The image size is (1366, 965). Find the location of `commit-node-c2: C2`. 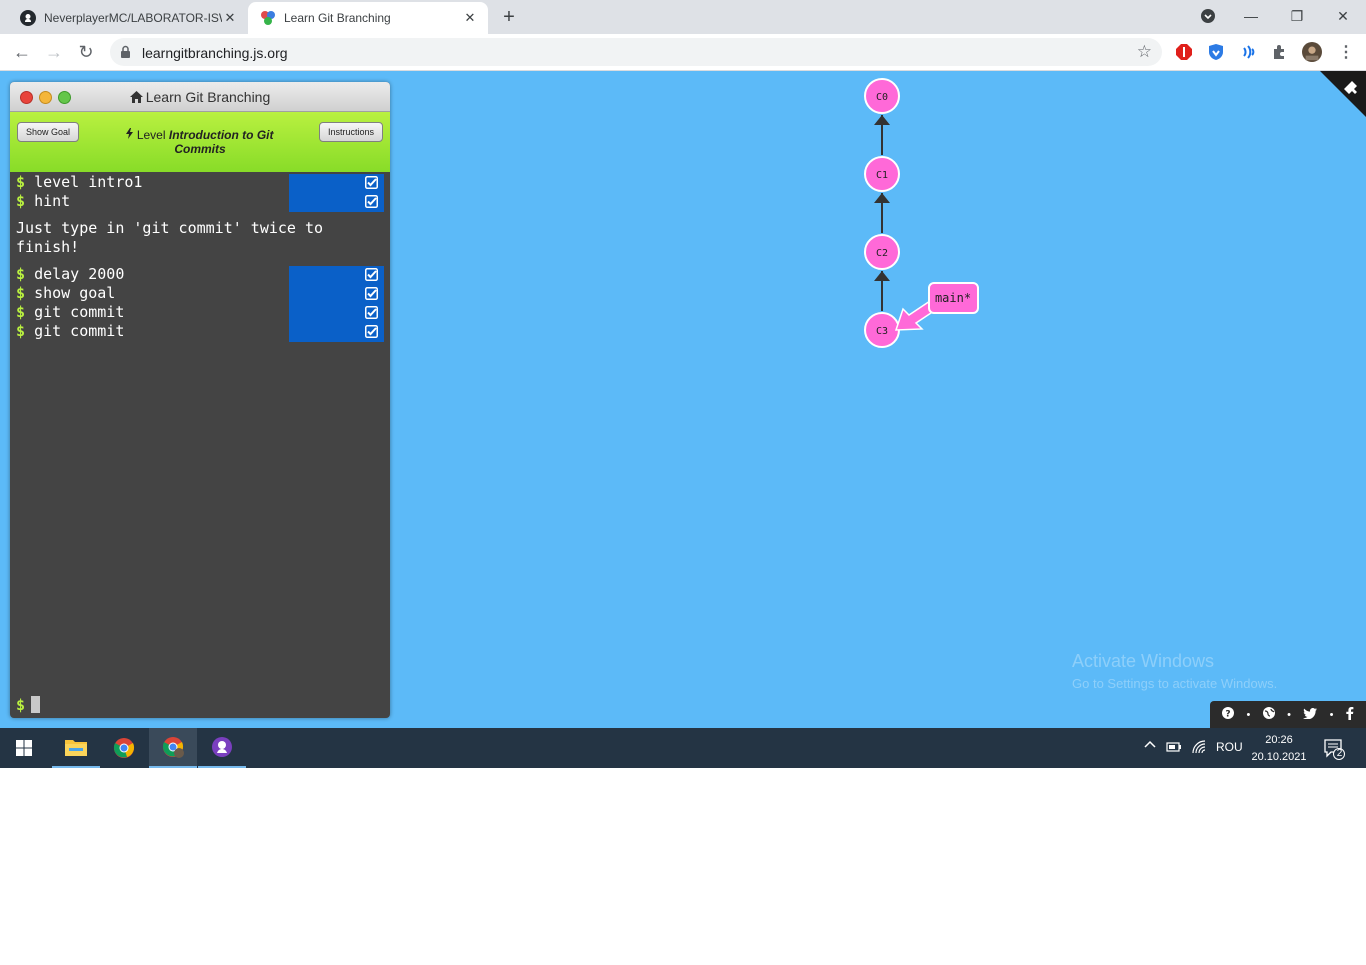

commit-node-c2: C2 is located at coordinates (882, 252).